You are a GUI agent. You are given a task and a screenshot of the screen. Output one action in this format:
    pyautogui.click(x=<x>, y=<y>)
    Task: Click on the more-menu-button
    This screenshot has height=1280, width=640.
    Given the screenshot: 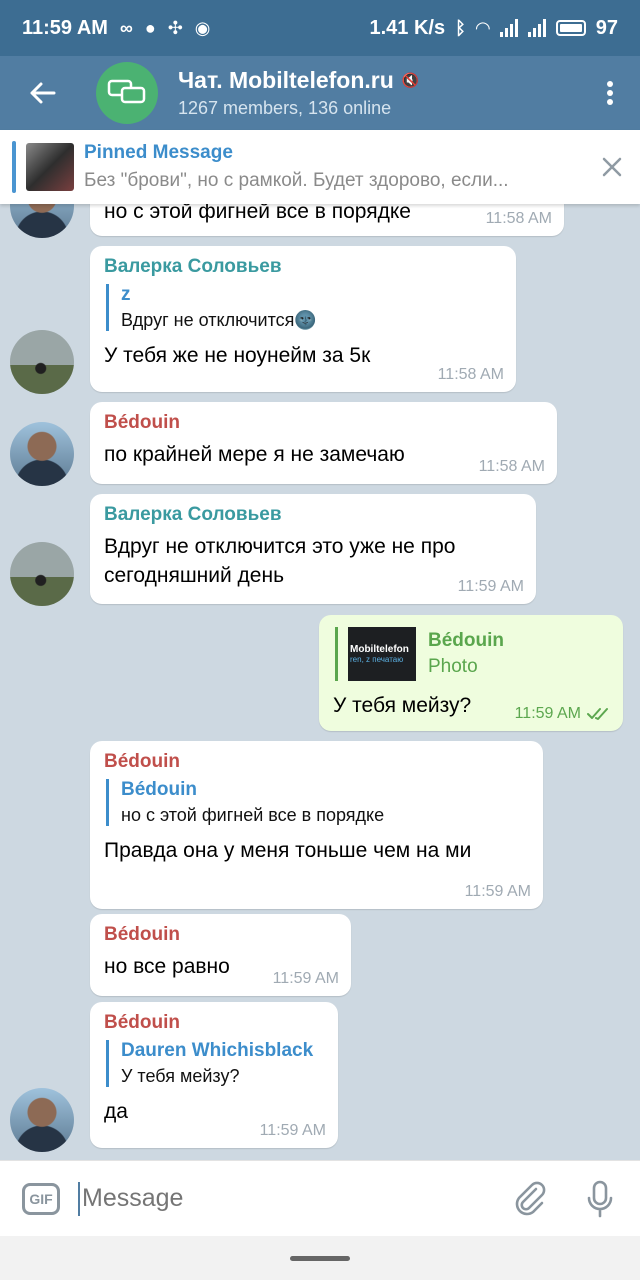 What is the action you would take?
    pyautogui.click(x=610, y=93)
    